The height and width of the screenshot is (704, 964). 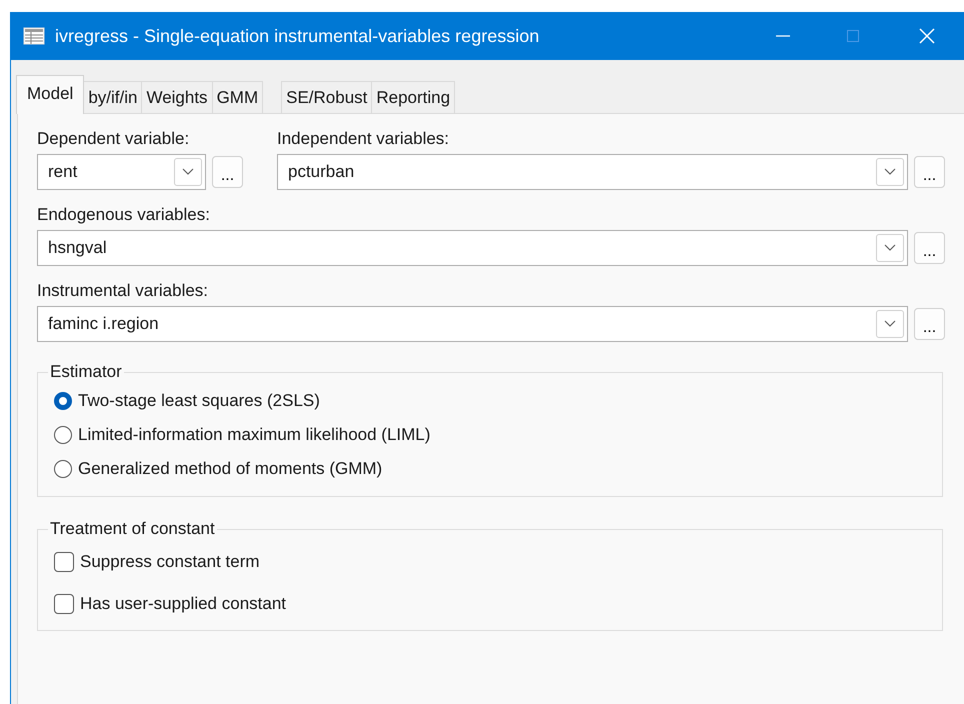 What do you see at coordinates (121, 172) in the screenshot?
I see `combo-box: rent` at bounding box center [121, 172].